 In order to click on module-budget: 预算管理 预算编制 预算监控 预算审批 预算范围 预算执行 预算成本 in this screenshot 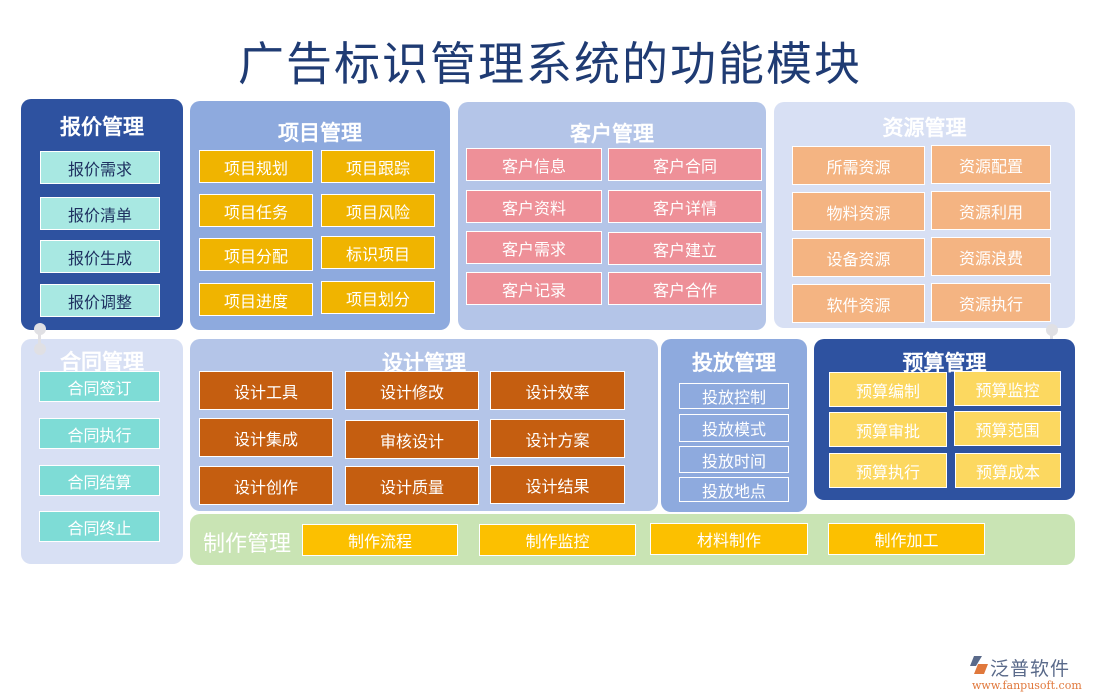, I will do `click(944, 419)`.